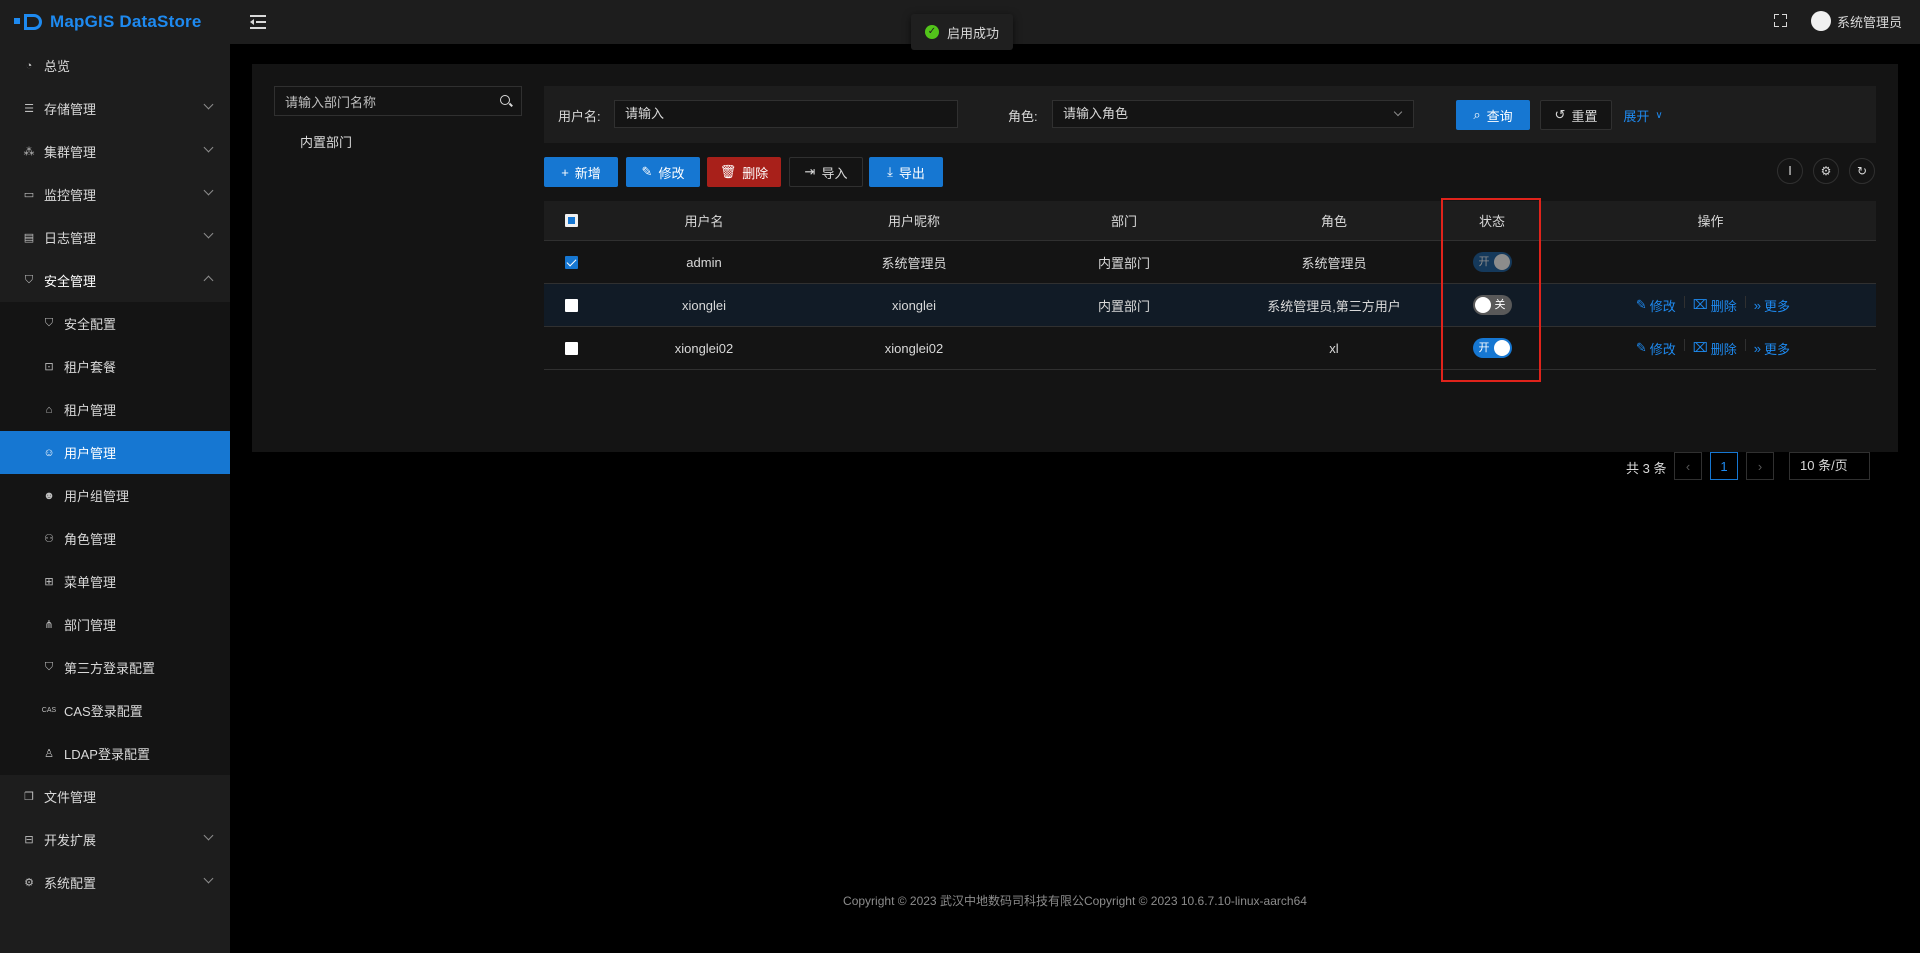  Describe the element at coordinates (786, 114) in the screenshot. I see `username-input: 请输入` at that location.